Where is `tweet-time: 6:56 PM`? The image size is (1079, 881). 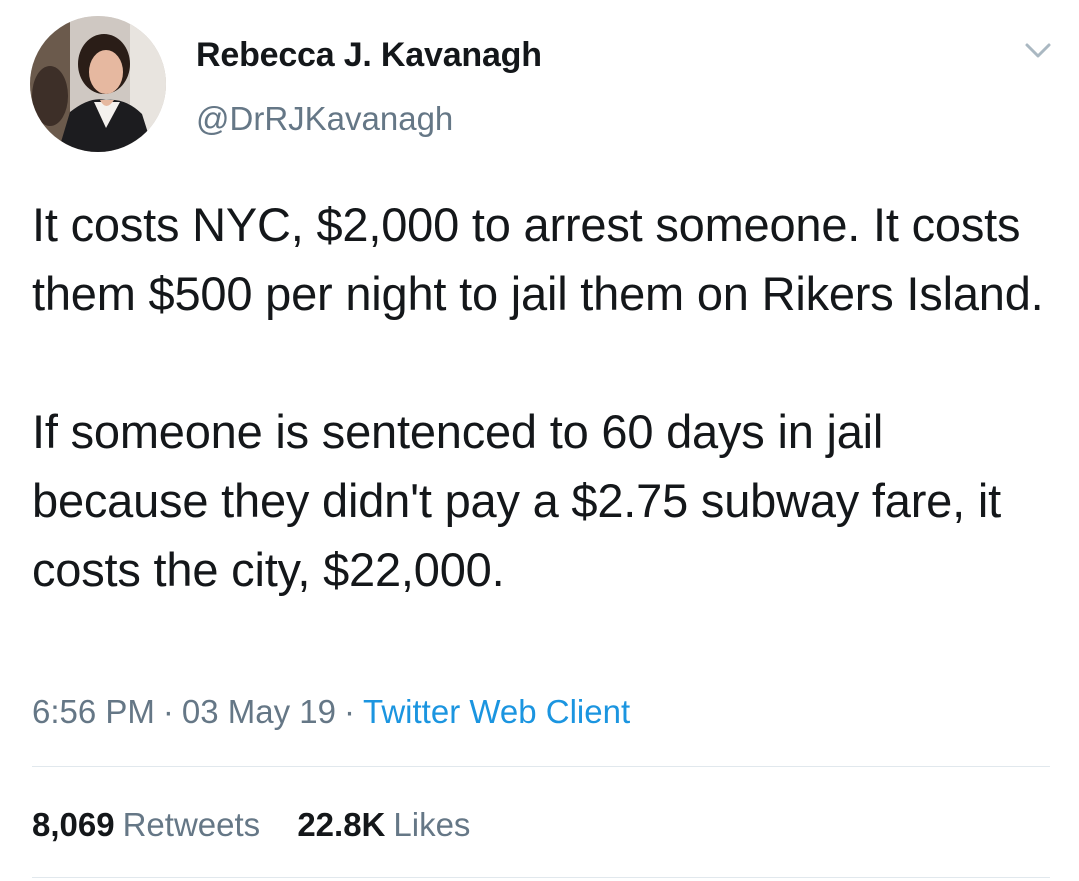 tweet-time: 6:56 PM is located at coordinates (93, 711).